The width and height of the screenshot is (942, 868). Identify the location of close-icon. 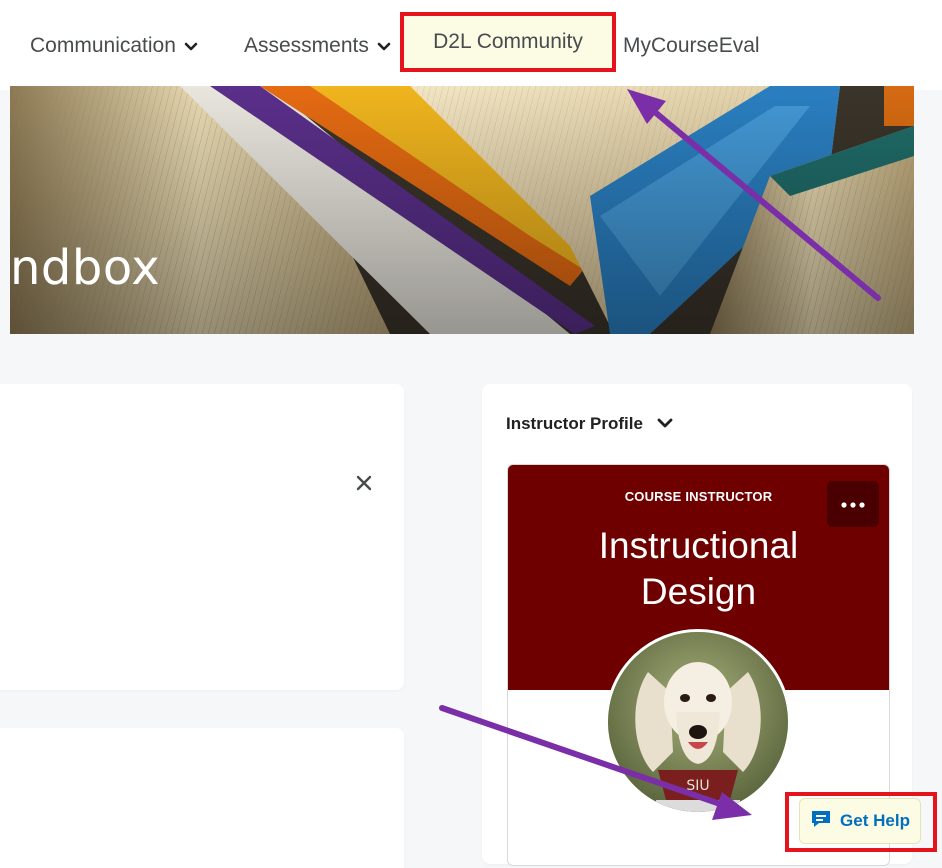
(364, 485).